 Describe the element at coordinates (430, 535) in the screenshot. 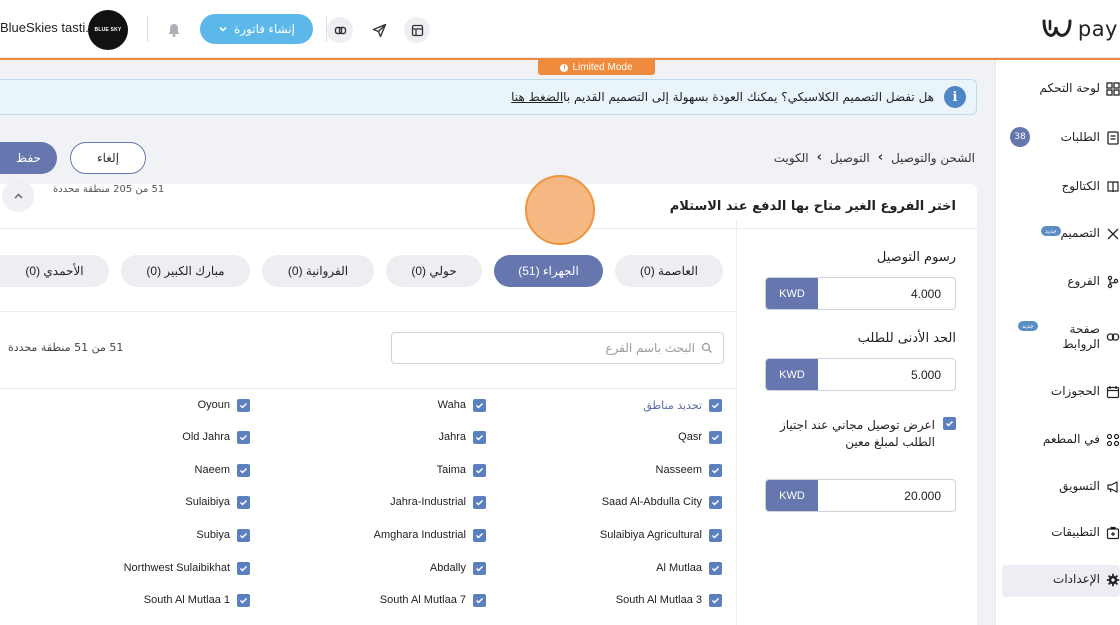

I see `area-item: Amghara Industrial` at that location.